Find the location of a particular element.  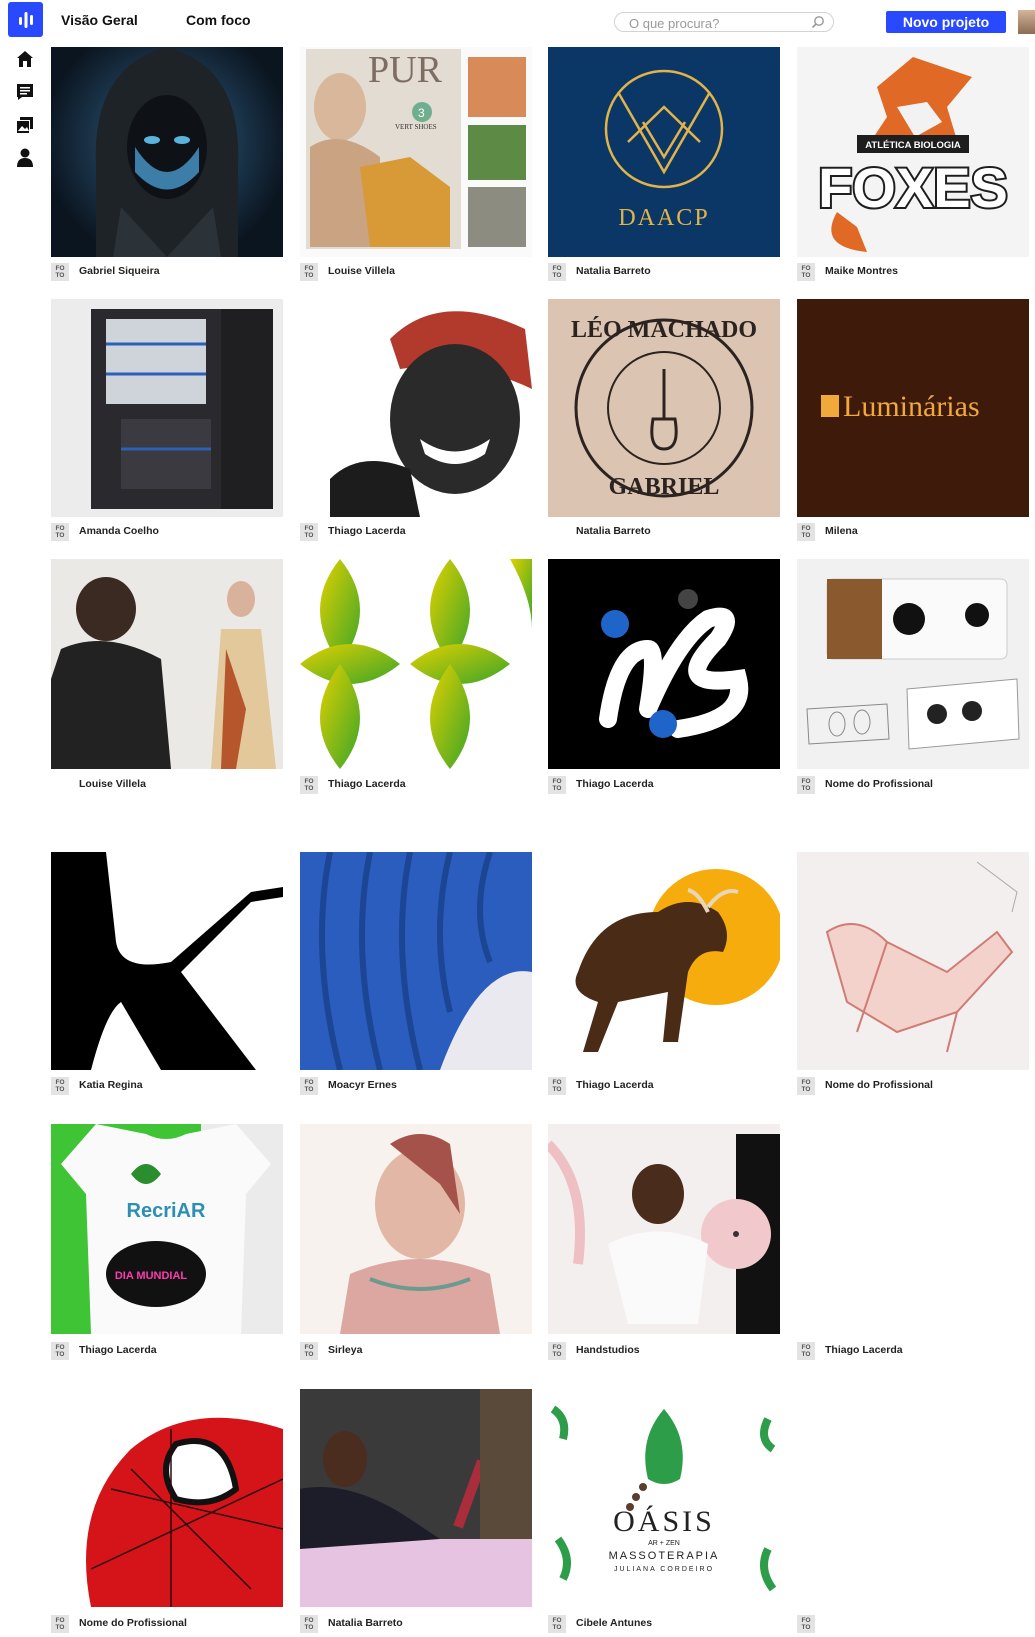

author-name: Handstudios is located at coordinates (608, 1350).